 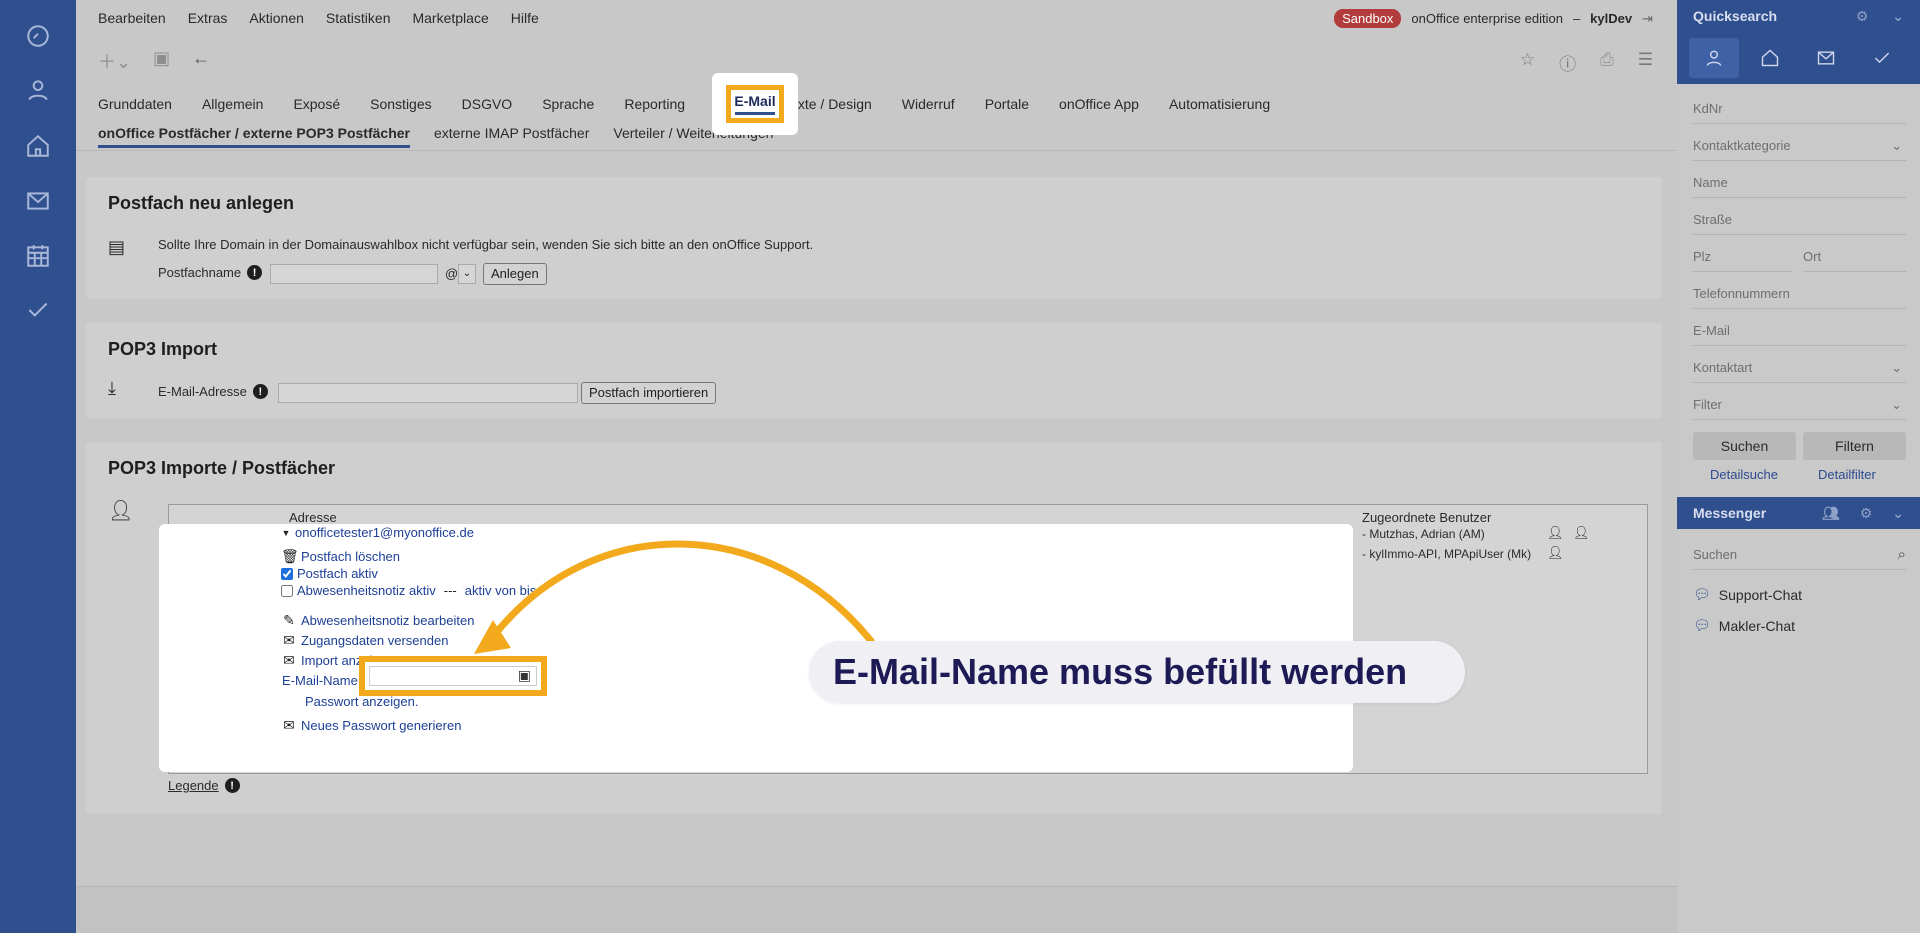 What do you see at coordinates (38, 310) in the screenshot?
I see `tasks-check-icon` at bounding box center [38, 310].